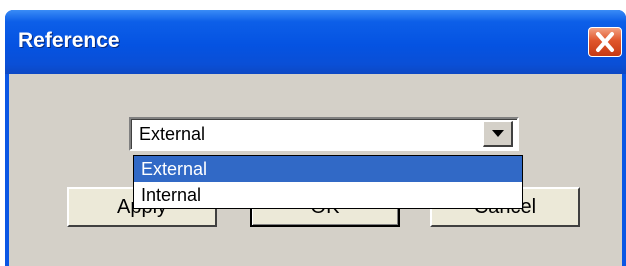 This screenshot has height=266, width=626. I want to click on reference-combo: External, so click(324, 134).